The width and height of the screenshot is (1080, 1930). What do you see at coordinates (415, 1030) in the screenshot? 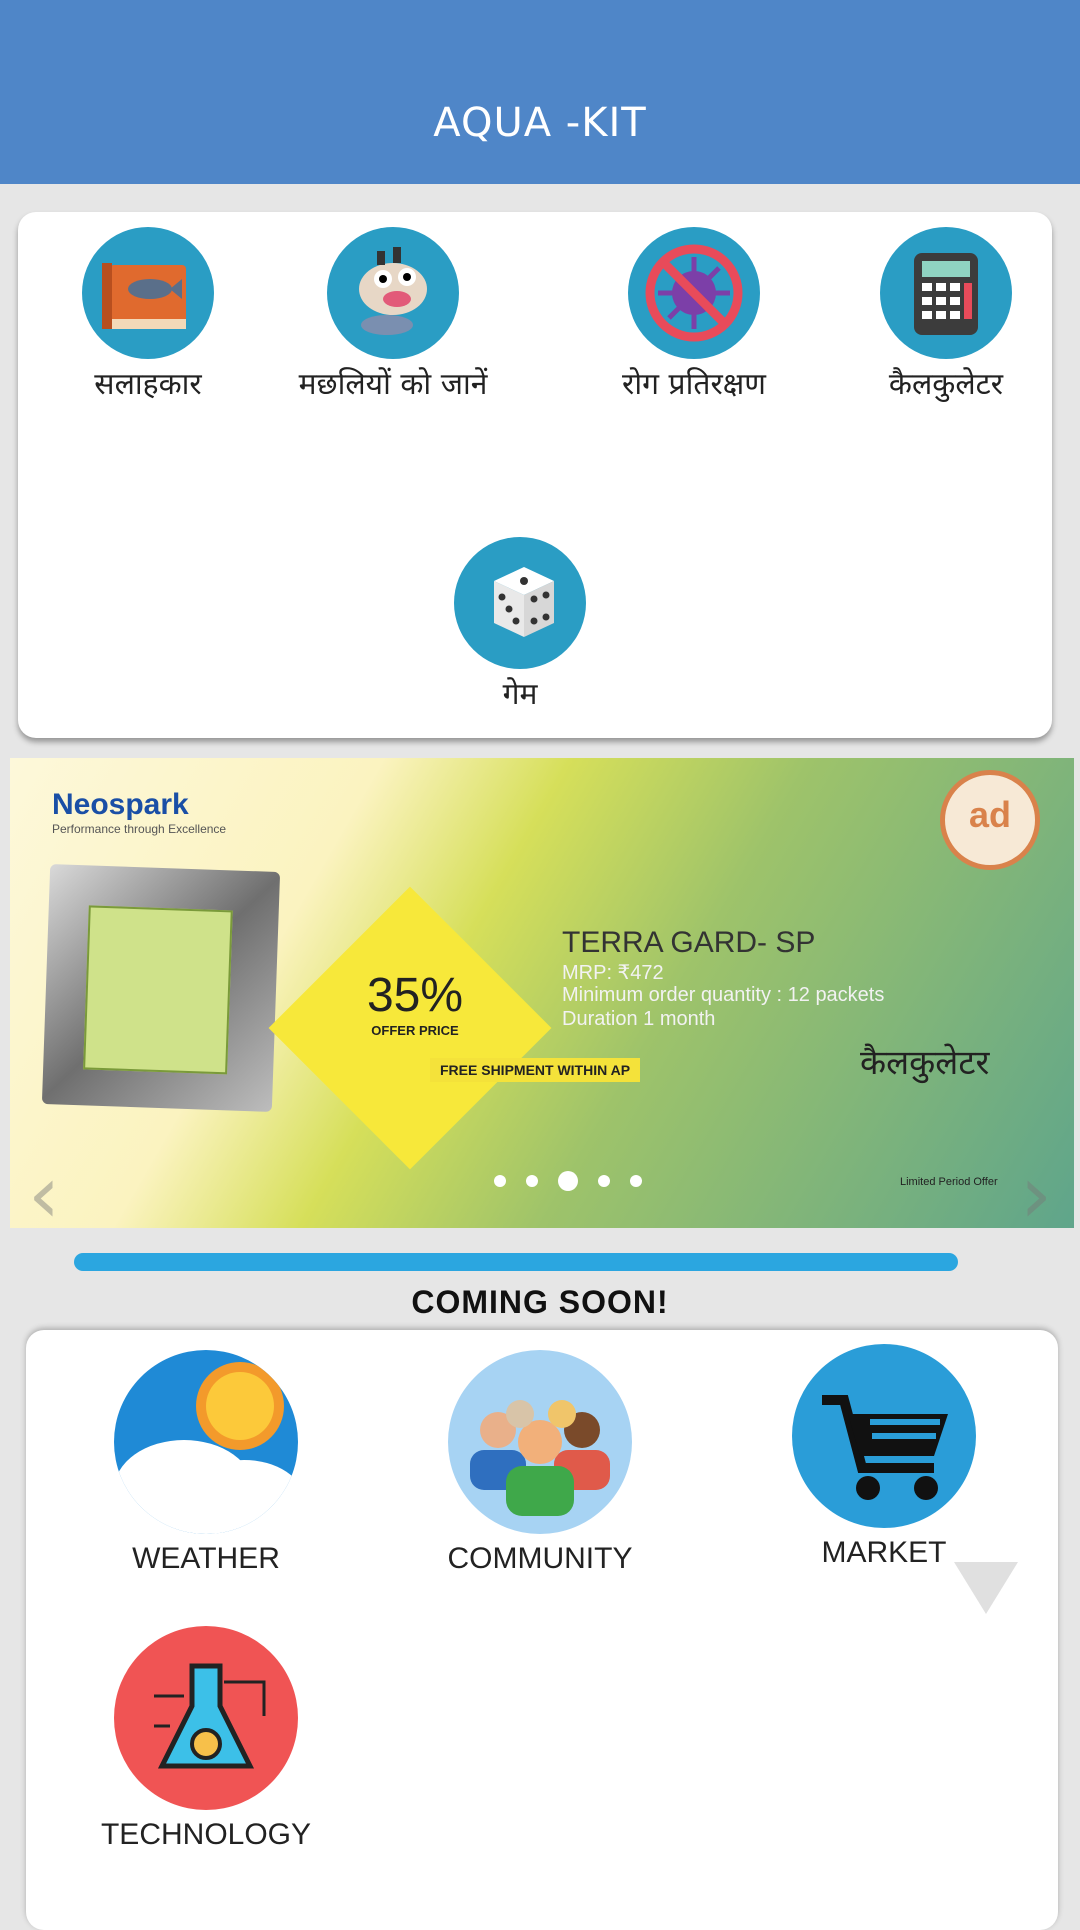
I see `discount-caption: OFFER PRICE` at bounding box center [415, 1030].